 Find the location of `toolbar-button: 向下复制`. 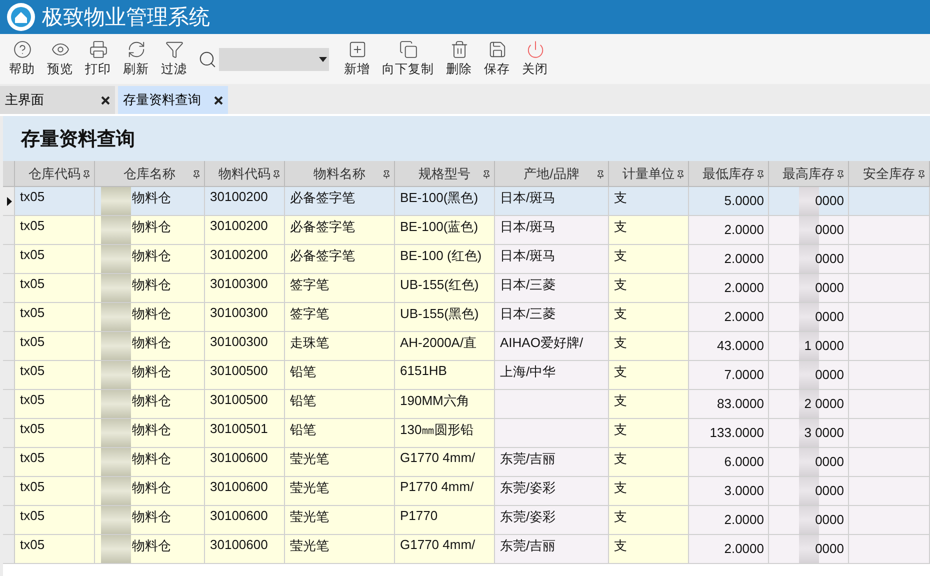

toolbar-button: 向下复制 is located at coordinates (408, 59).